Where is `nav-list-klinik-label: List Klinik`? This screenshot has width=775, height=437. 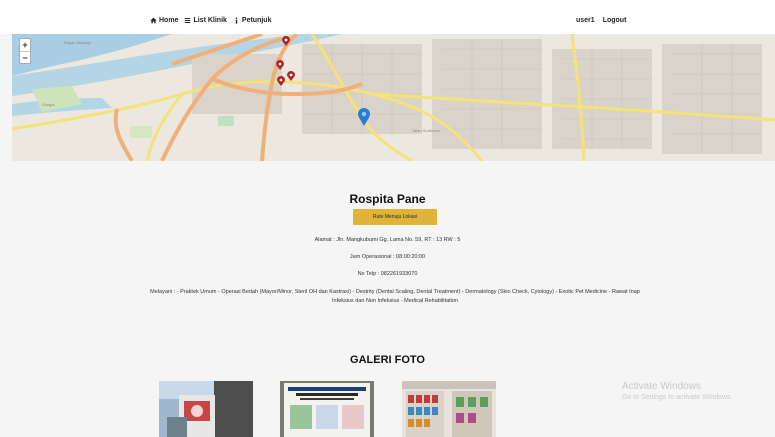 nav-list-klinik-label: List Klinik is located at coordinates (210, 20).